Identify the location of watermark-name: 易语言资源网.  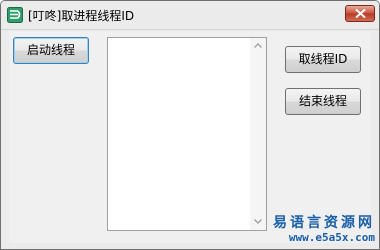
(324, 223).